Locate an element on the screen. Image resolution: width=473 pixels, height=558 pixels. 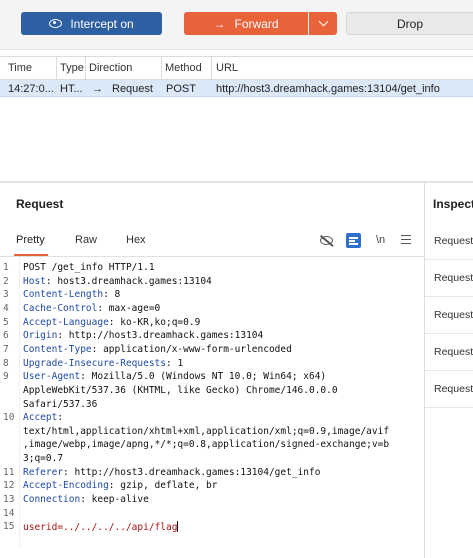
line-number: 9 is located at coordinates (6, 377).